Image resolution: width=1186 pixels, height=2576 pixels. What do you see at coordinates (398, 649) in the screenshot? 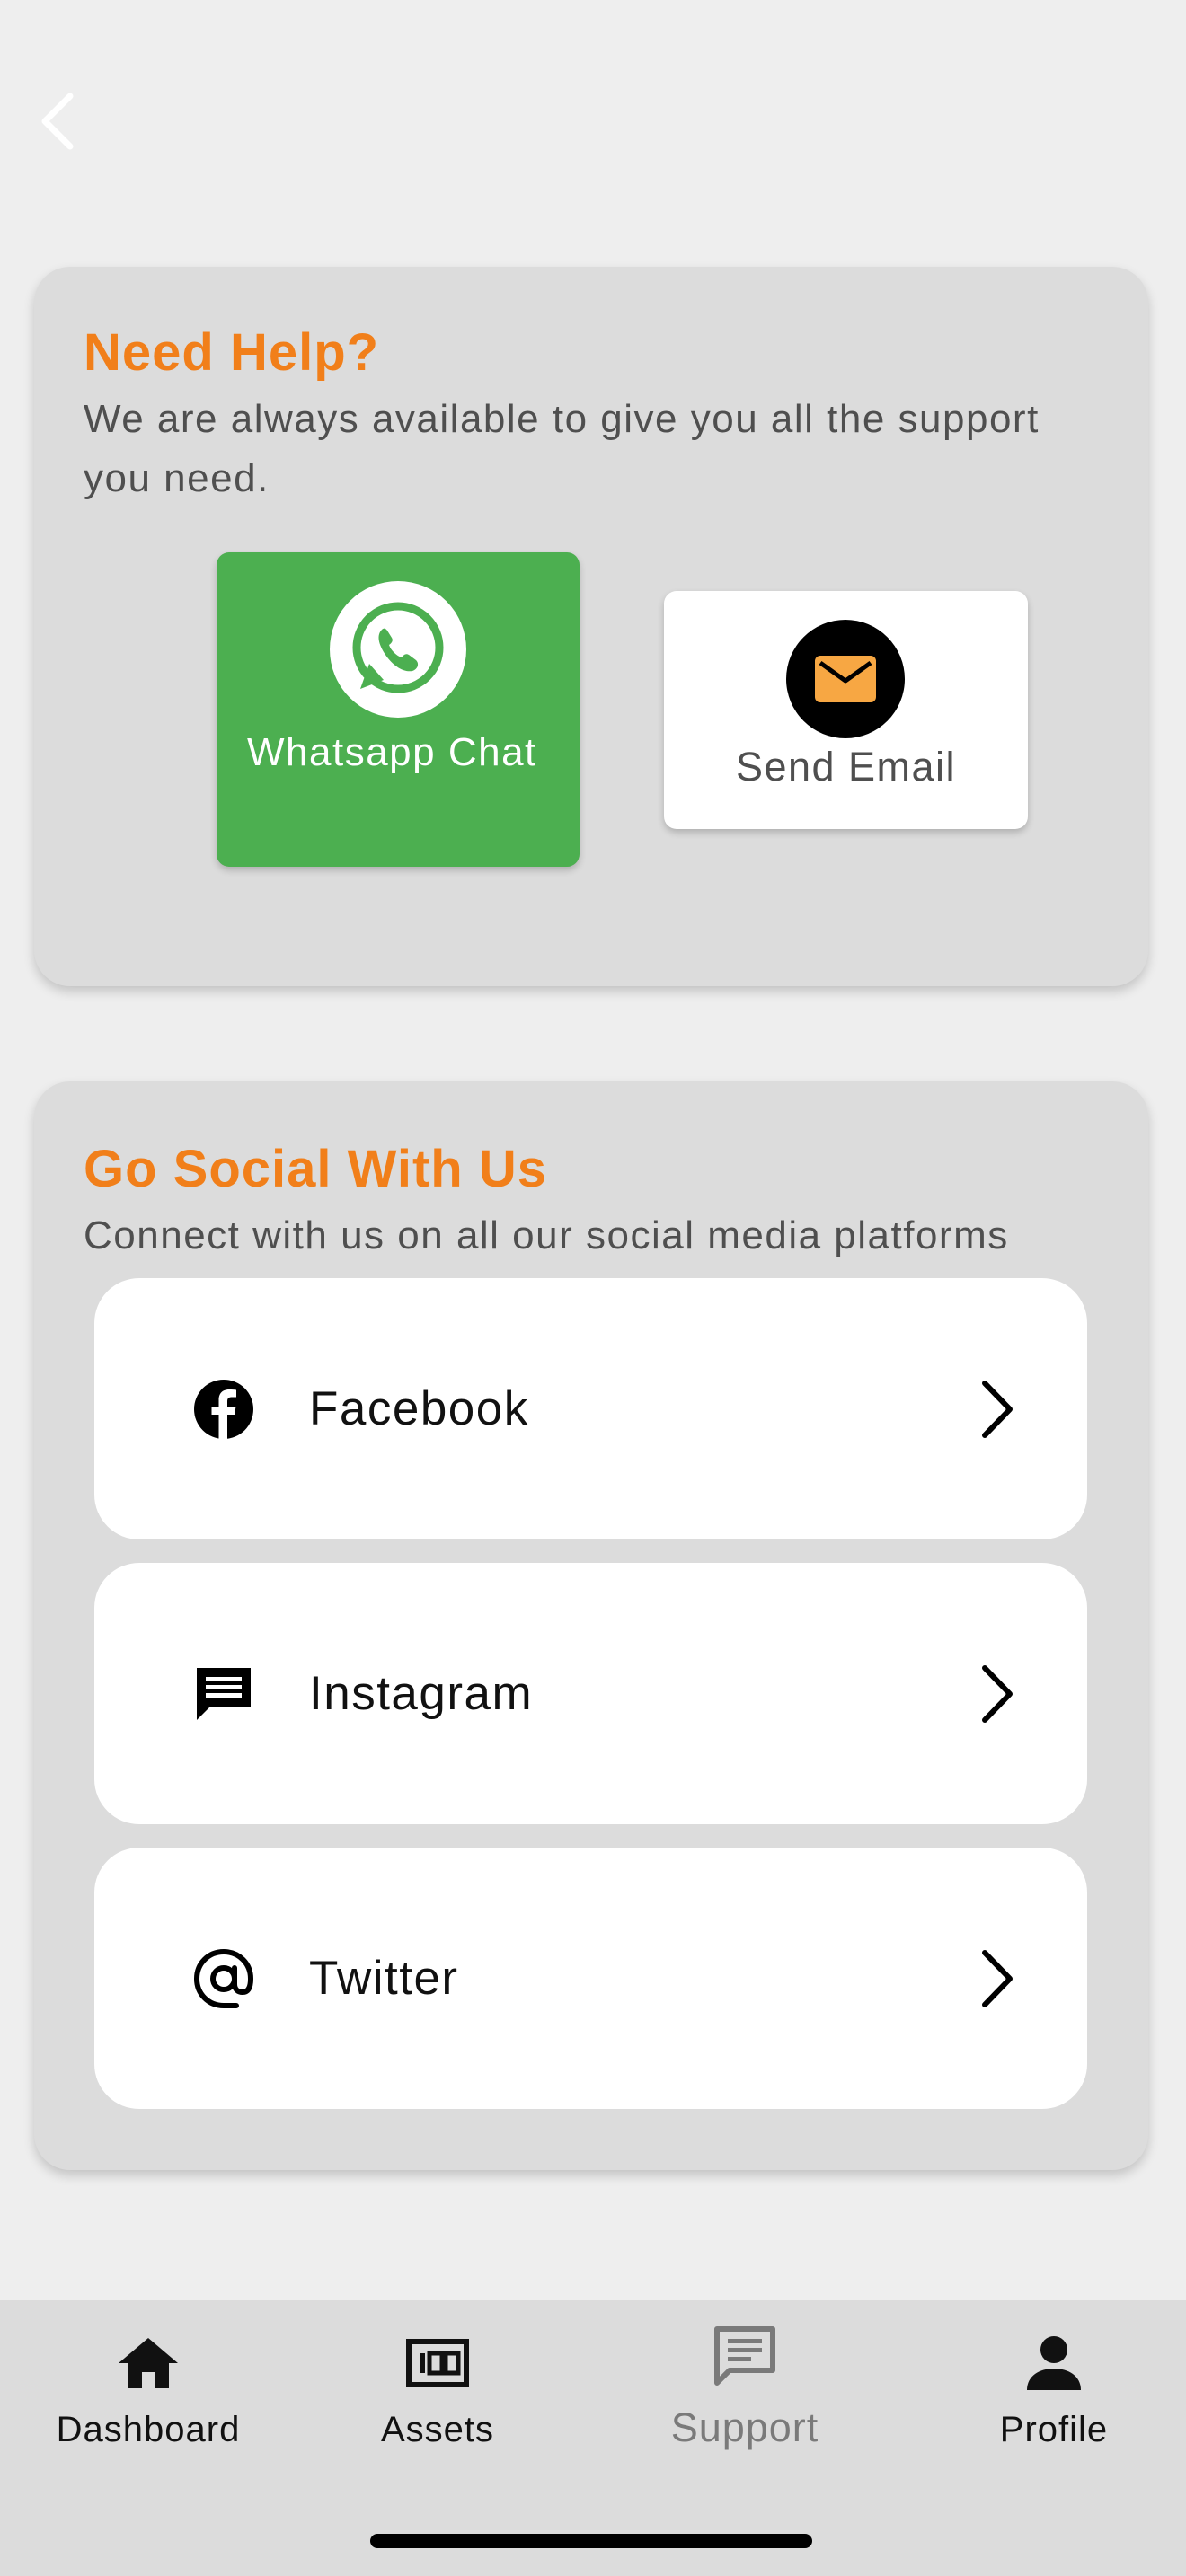
I see `whatsapp-icon` at bounding box center [398, 649].